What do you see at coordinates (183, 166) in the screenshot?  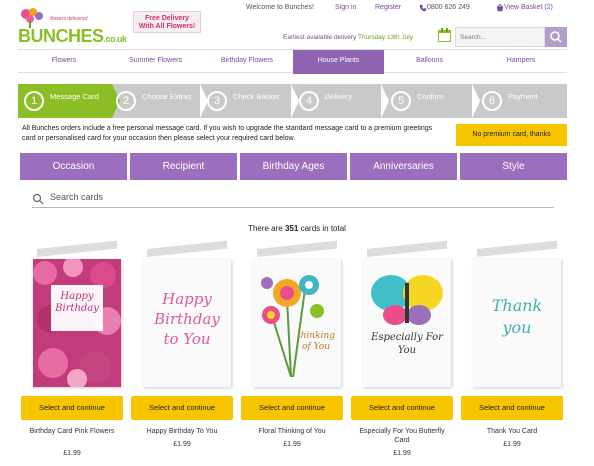 I see `category-recipient: Recipient` at bounding box center [183, 166].